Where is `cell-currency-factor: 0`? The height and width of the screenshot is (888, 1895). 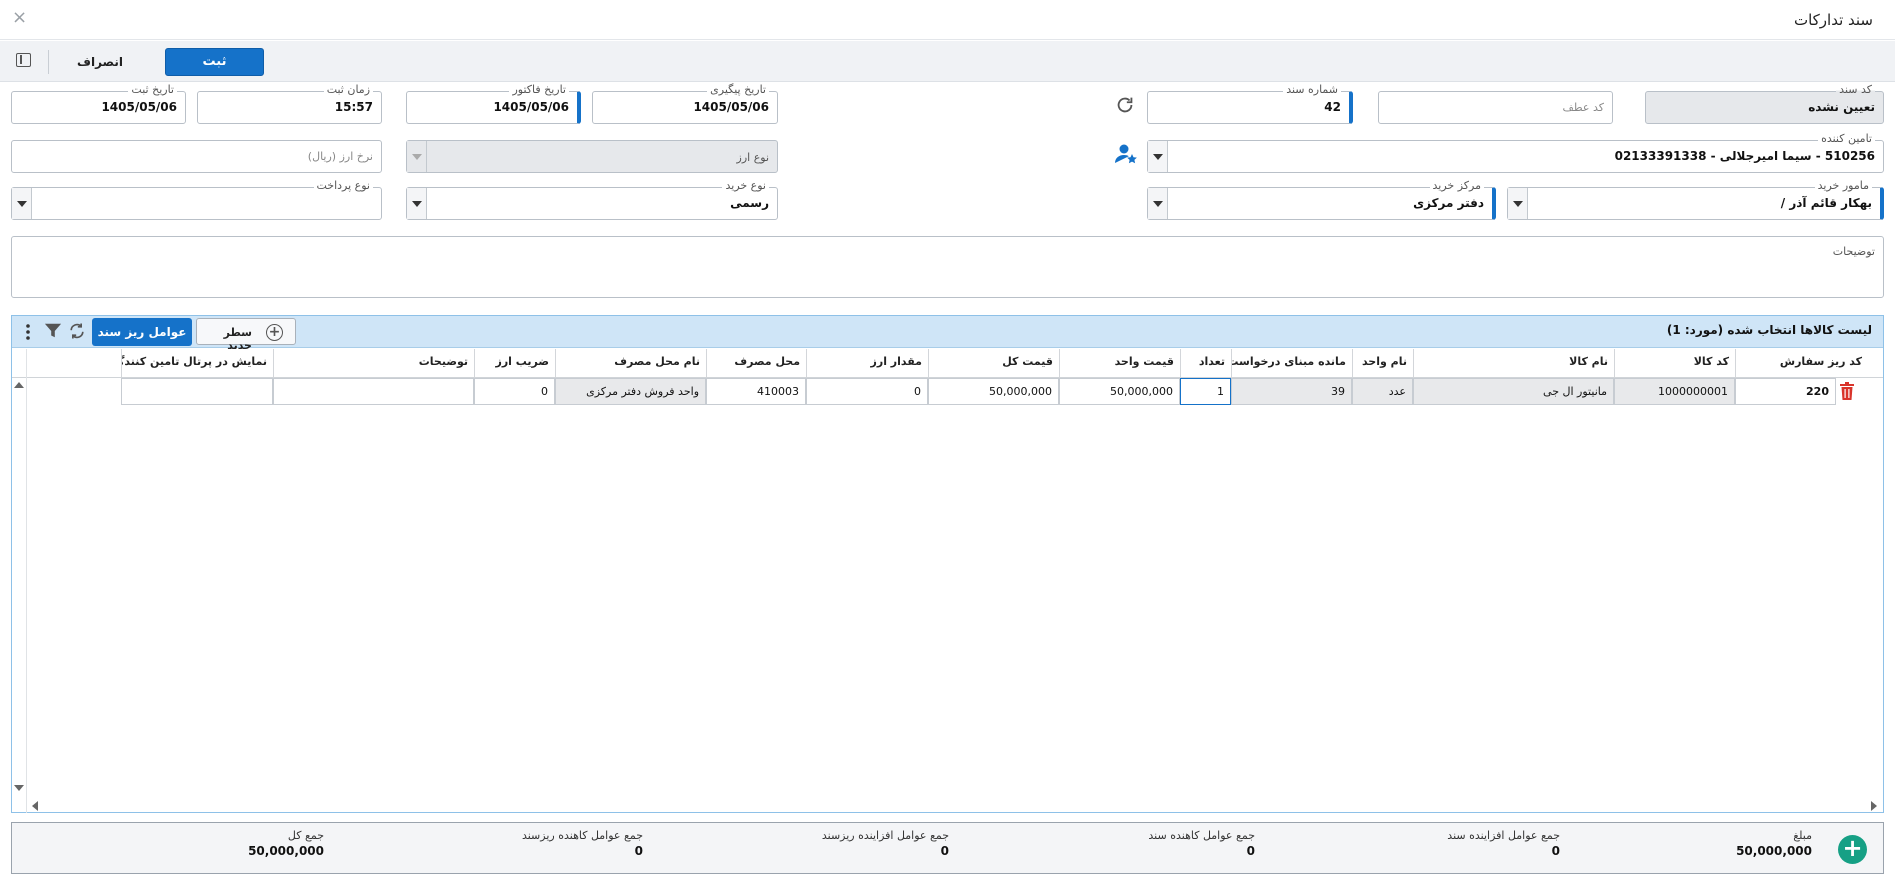
cell-currency-factor: 0 is located at coordinates (514, 391).